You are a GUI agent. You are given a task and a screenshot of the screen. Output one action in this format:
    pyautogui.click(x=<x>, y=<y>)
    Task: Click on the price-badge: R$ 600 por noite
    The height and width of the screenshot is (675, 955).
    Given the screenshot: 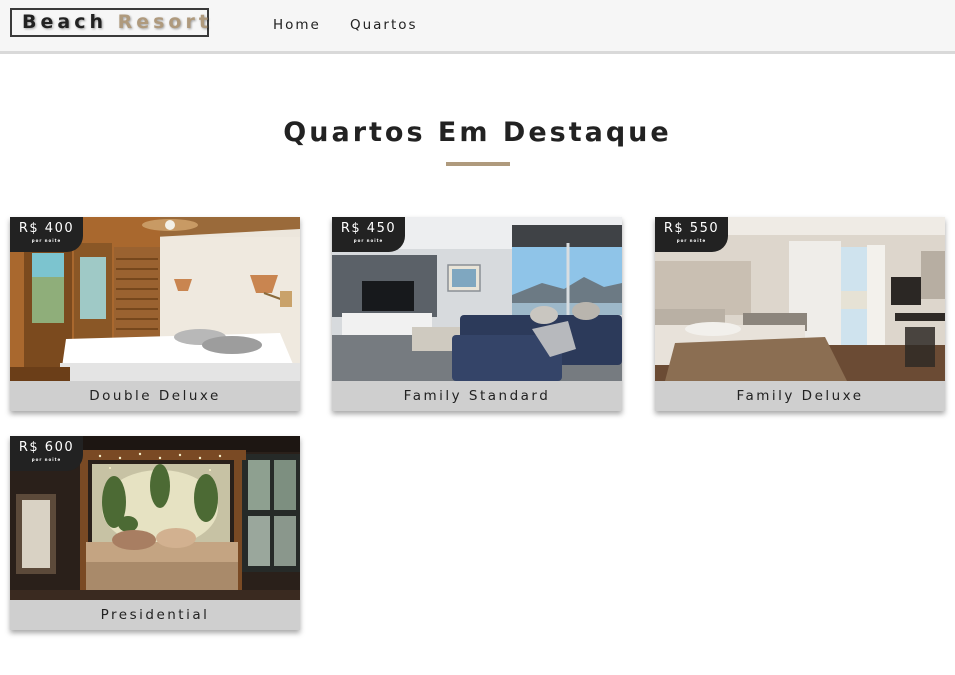 What is the action you would take?
    pyautogui.click(x=46, y=453)
    